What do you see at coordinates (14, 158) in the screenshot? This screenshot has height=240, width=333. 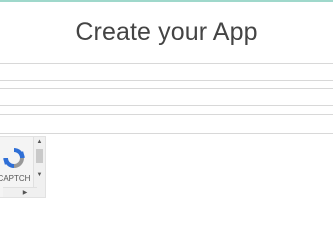 I see `recaptcha-icon` at bounding box center [14, 158].